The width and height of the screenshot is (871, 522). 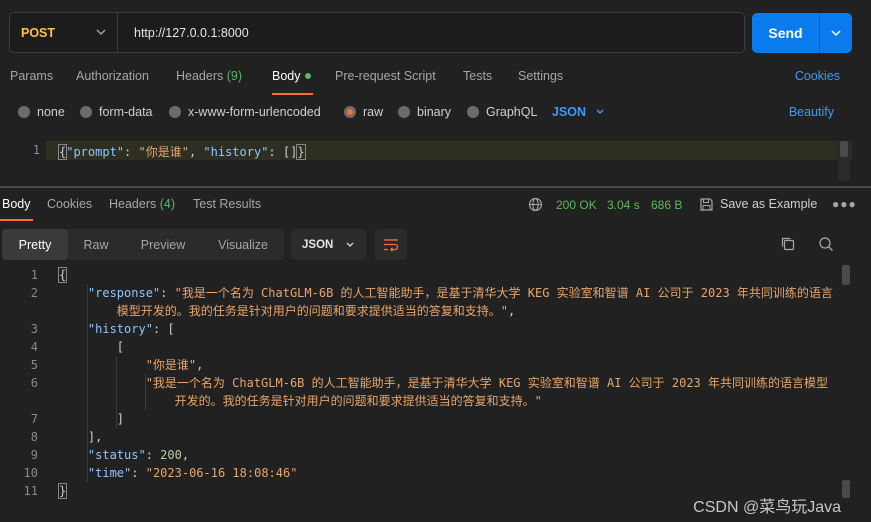 I want to click on wrap-lines-icon, so click(x=391, y=245).